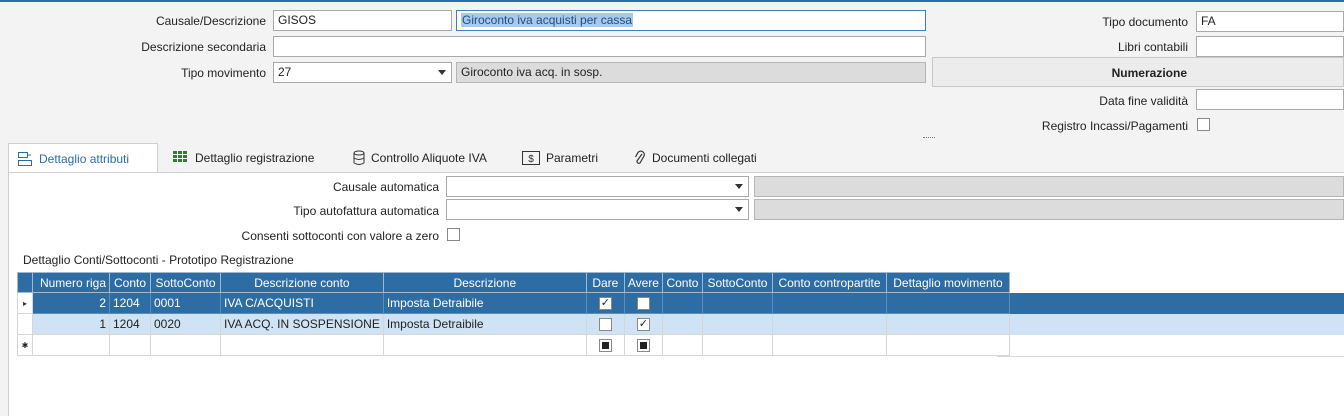 The image size is (1344, 416). Describe the element at coordinates (572, 158) in the screenshot. I see `tab-label: Parametri` at that location.